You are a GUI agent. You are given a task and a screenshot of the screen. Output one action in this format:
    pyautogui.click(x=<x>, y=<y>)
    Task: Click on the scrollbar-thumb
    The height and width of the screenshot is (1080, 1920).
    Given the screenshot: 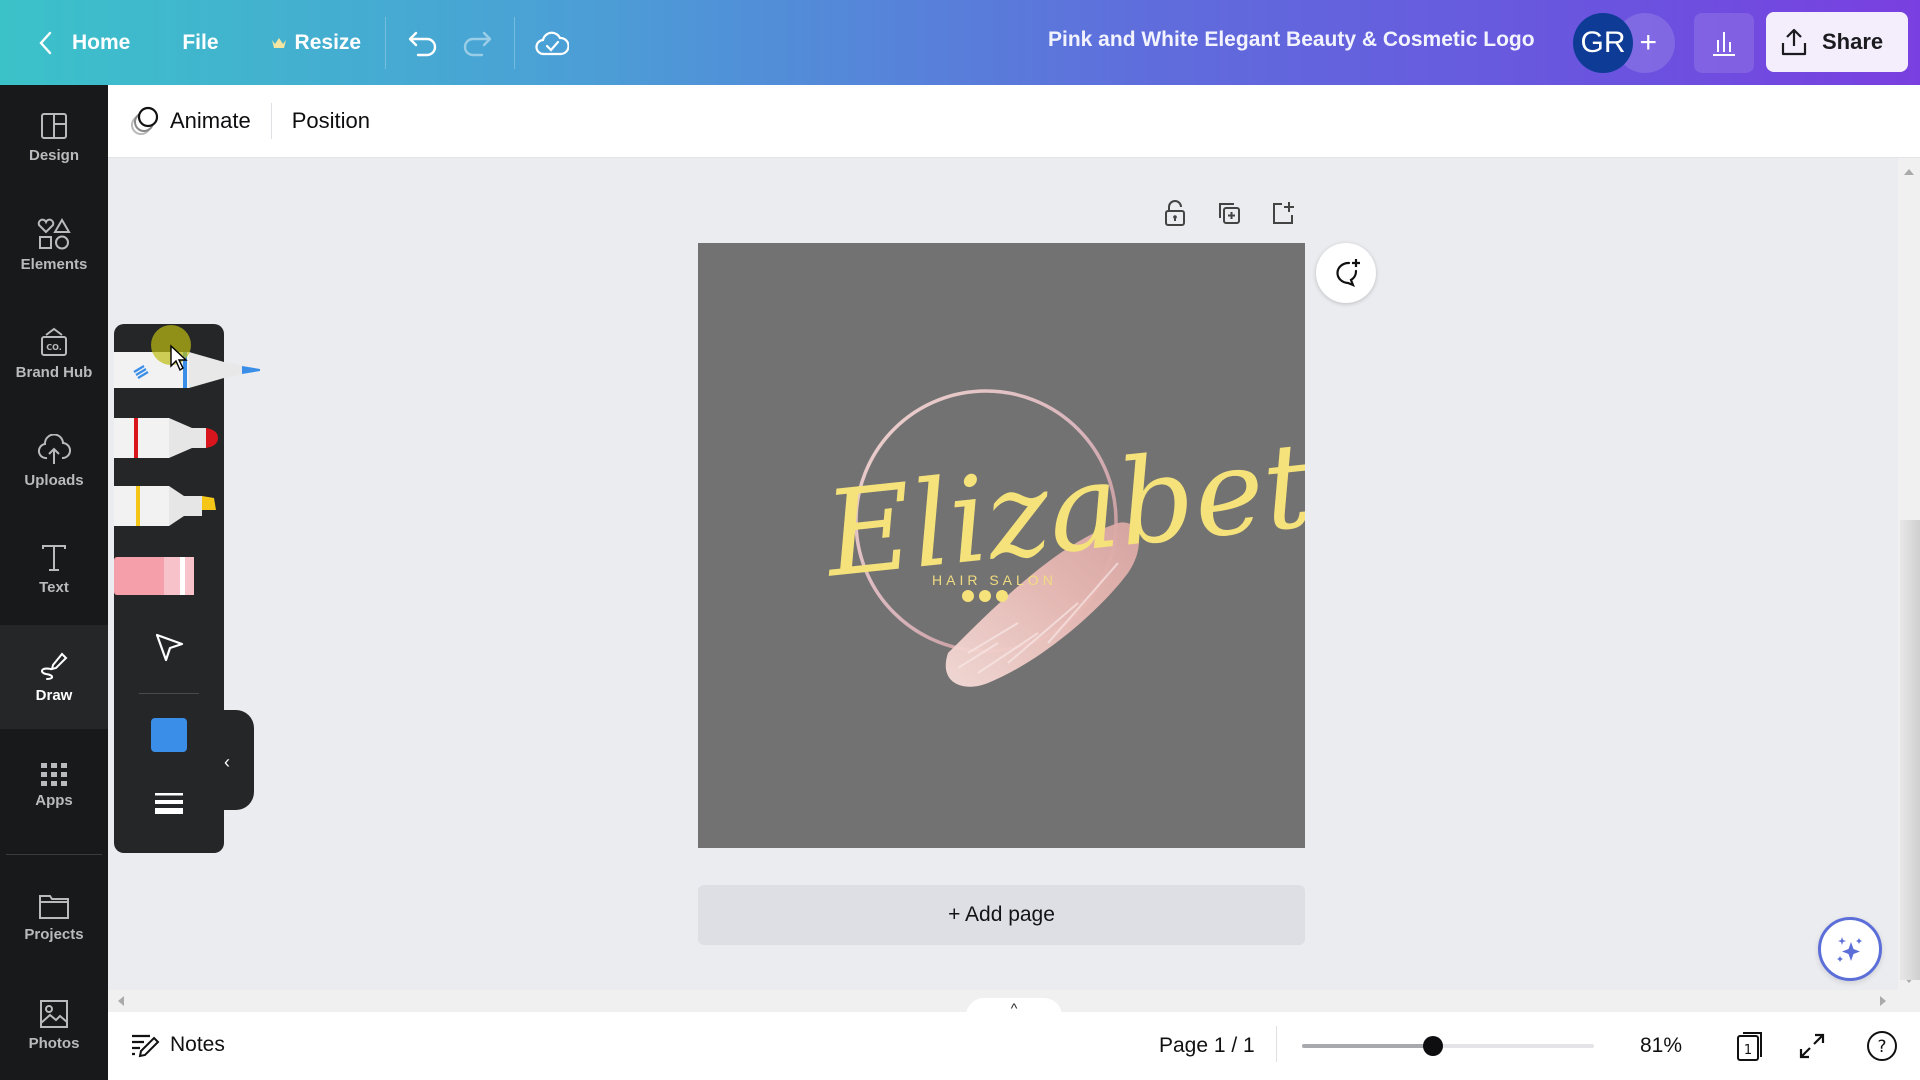 What is the action you would take?
    pyautogui.click(x=1910, y=750)
    